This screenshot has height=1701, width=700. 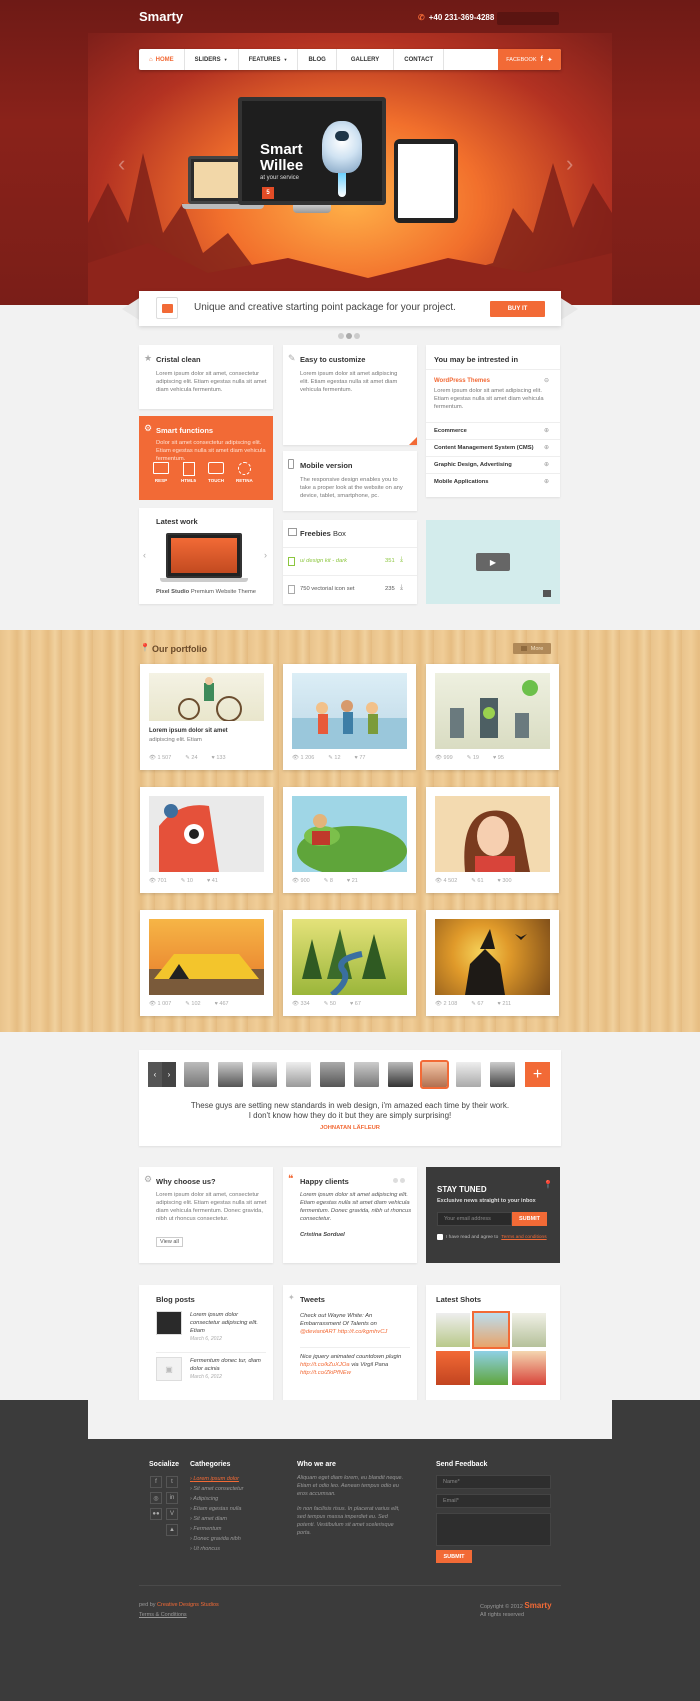 I want to click on freebie-item: ui design kit - dark 351 ⤓, so click(x=350, y=561).